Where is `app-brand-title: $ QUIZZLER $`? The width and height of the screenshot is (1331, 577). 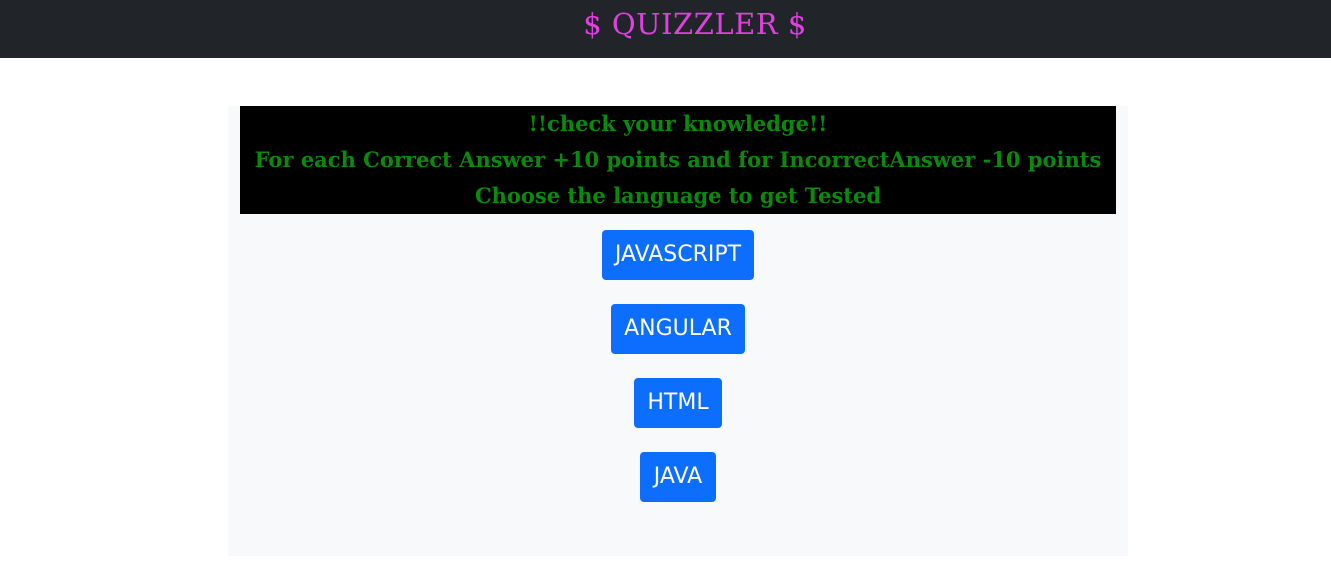
app-brand-title: $ QUIZZLER $ is located at coordinates (665, 24).